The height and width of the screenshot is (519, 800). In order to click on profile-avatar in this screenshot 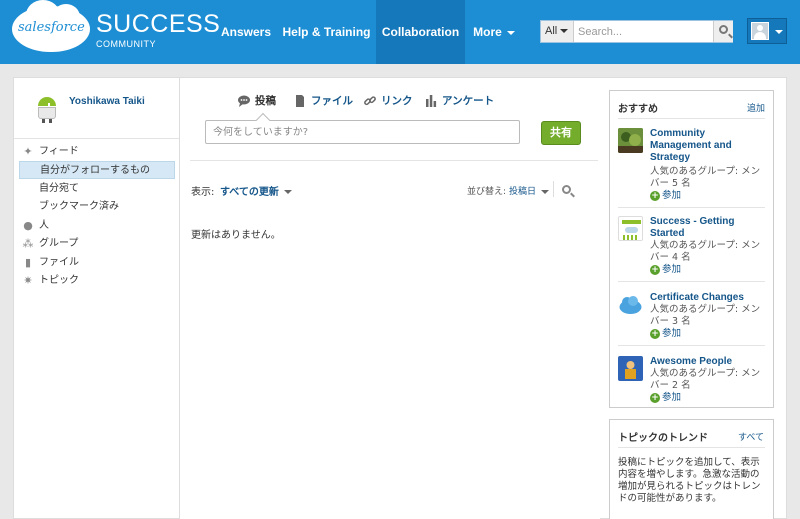, I will do `click(47, 109)`.